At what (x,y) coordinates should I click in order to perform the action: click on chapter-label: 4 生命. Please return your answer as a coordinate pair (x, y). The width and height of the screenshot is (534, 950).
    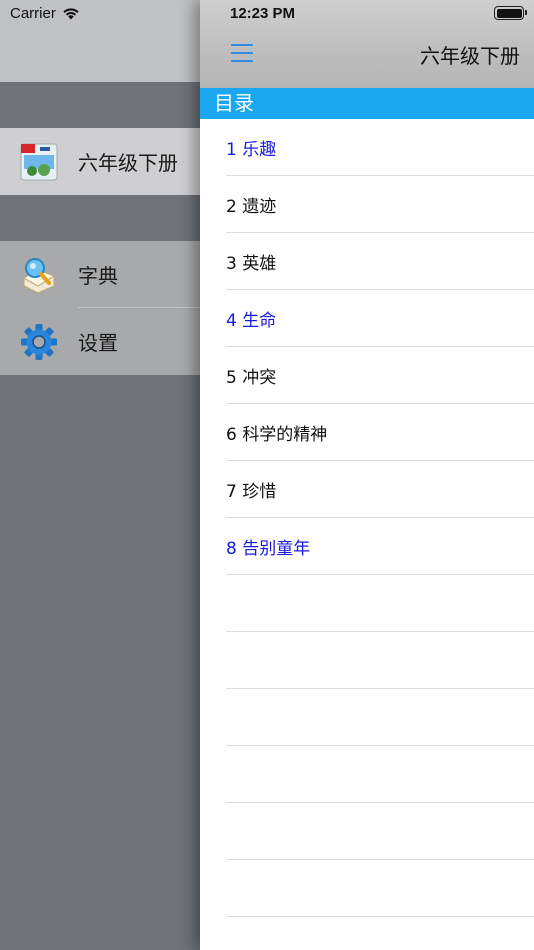
    Looking at the image, I should click on (251, 321).